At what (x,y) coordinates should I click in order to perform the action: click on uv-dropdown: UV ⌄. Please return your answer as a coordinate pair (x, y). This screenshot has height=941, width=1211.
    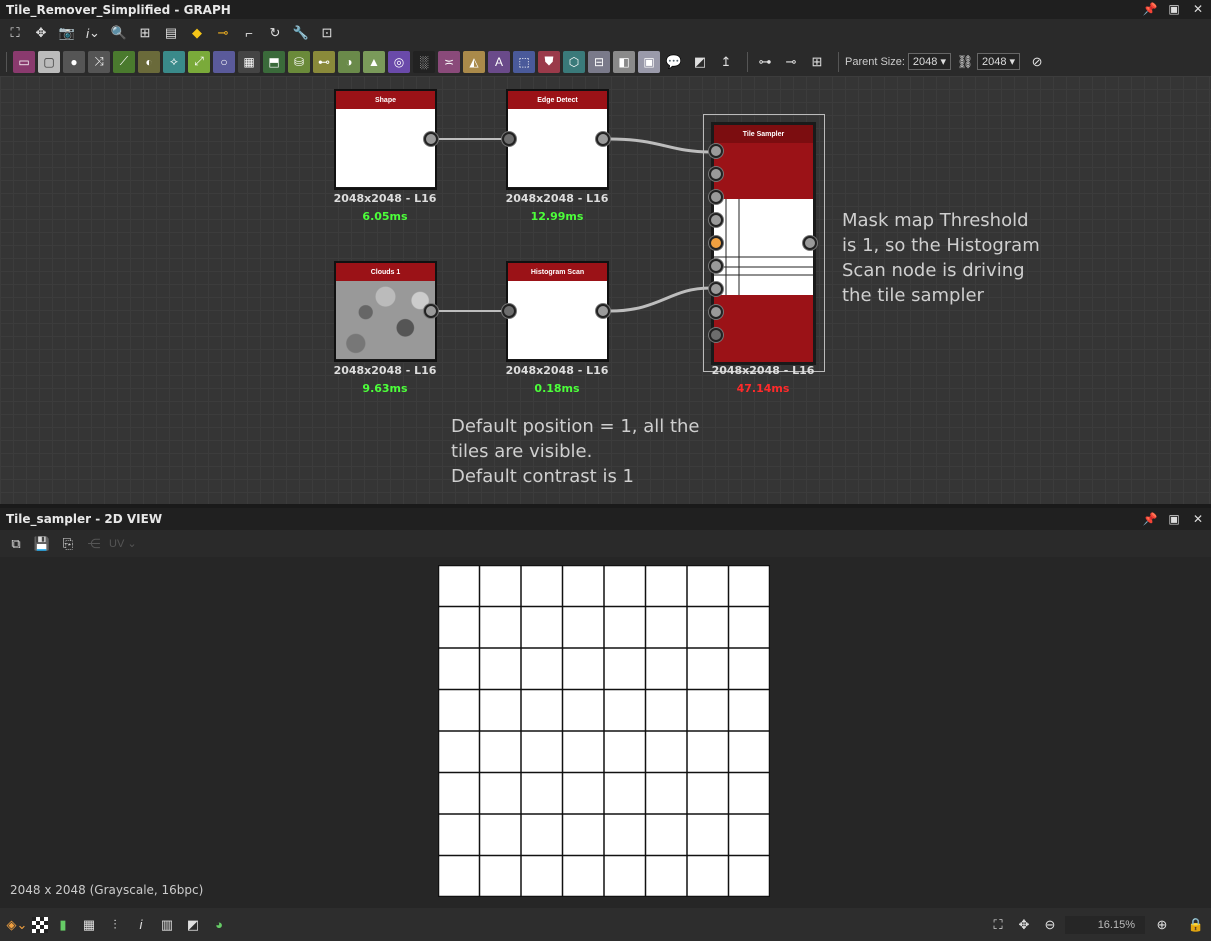
    Looking at the image, I should click on (123, 543).